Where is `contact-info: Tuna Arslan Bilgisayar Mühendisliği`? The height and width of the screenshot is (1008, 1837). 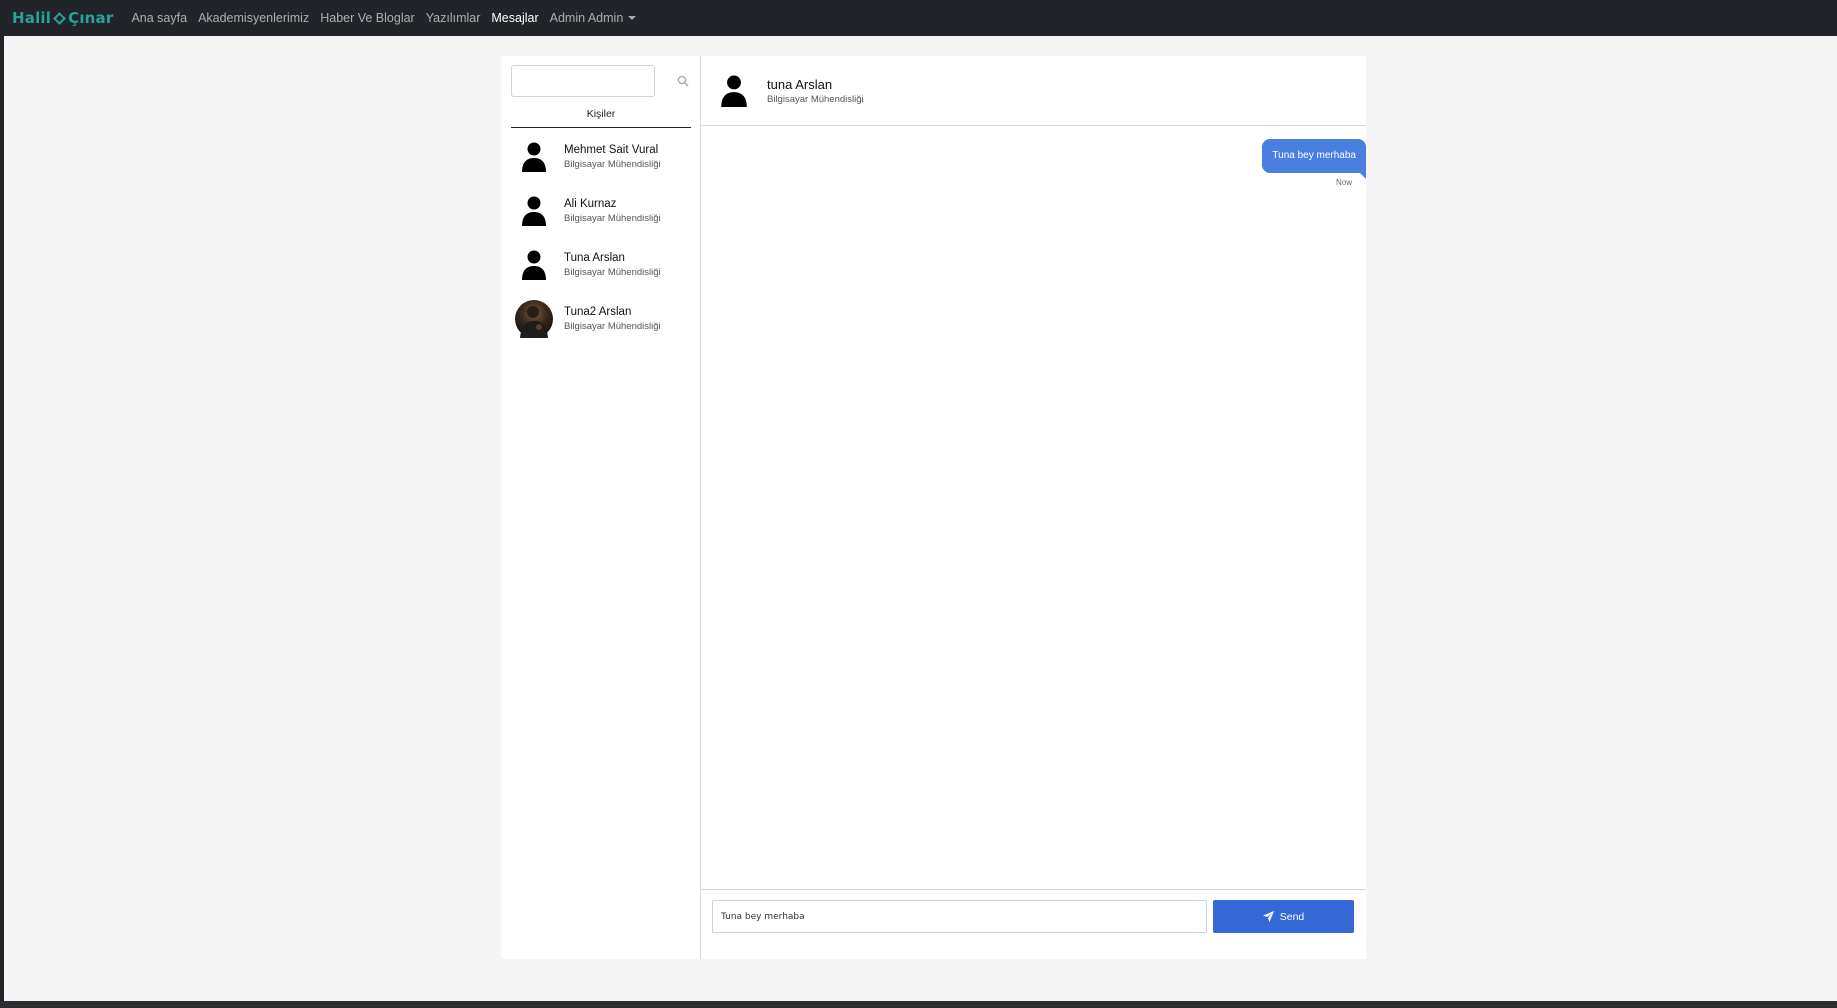
contact-info: Tuna Arslan Bilgisayar Mühendisliği is located at coordinates (612, 265).